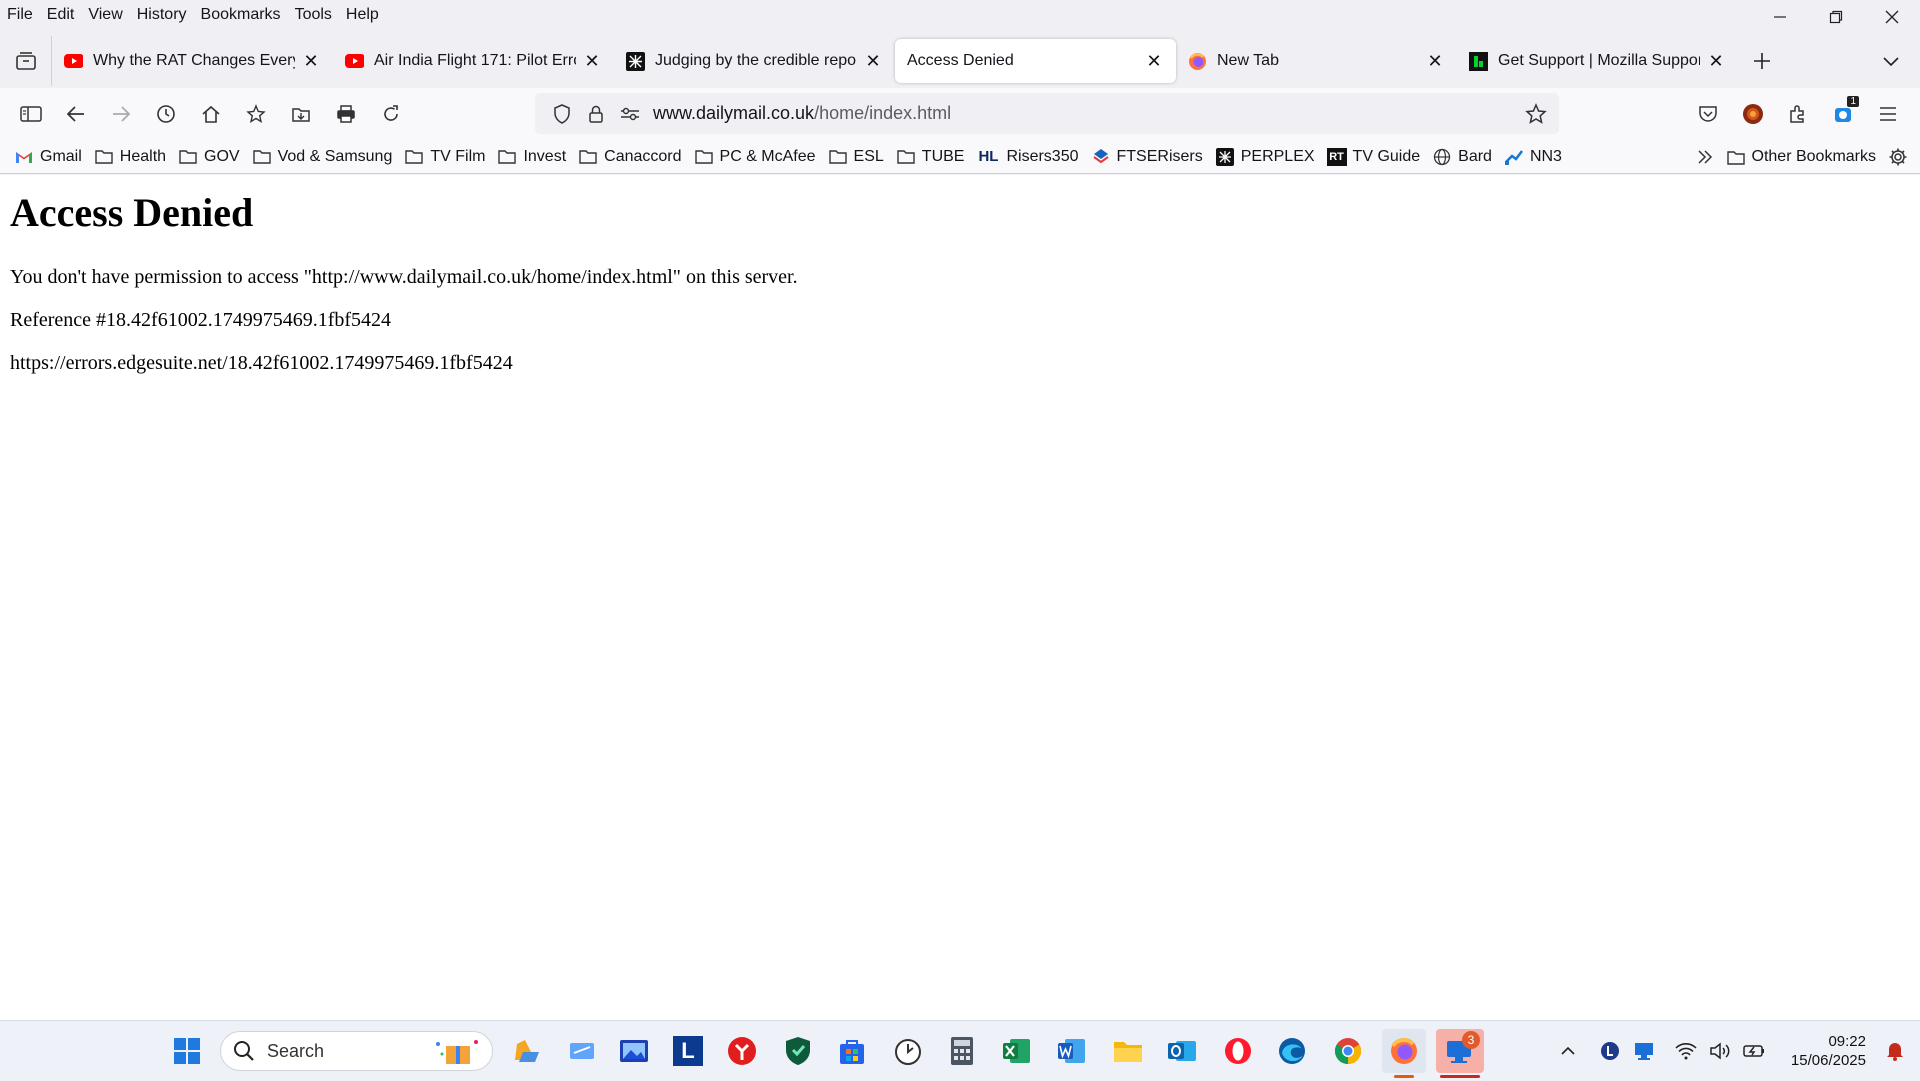  What do you see at coordinates (1536, 114) in the screenshot?
I see `bookmark-star-icon` at bounding box center [1536, 114].